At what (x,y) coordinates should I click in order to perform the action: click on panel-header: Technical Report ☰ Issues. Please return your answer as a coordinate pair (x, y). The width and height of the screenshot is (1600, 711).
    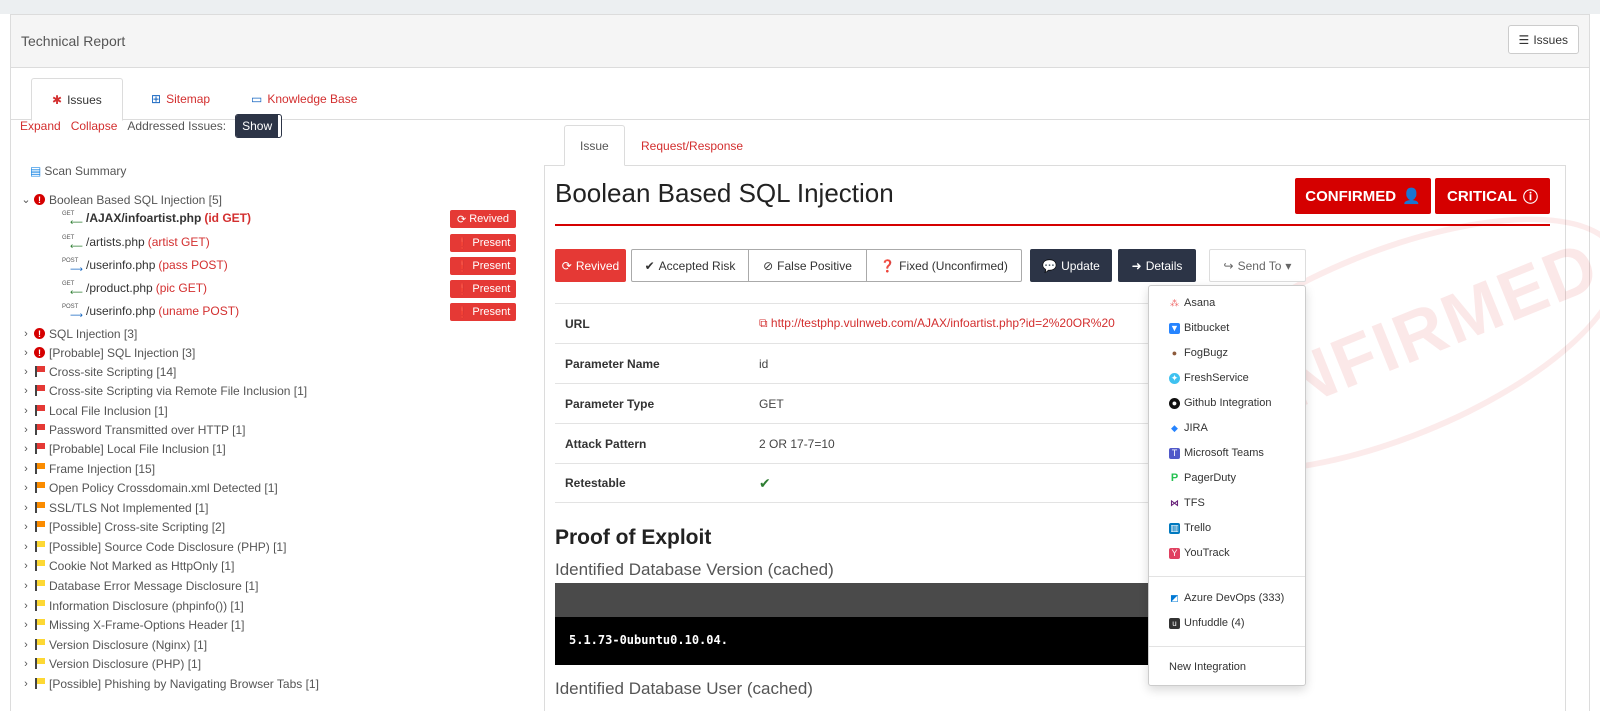
    Looking at the image, I should click on (800, 41).